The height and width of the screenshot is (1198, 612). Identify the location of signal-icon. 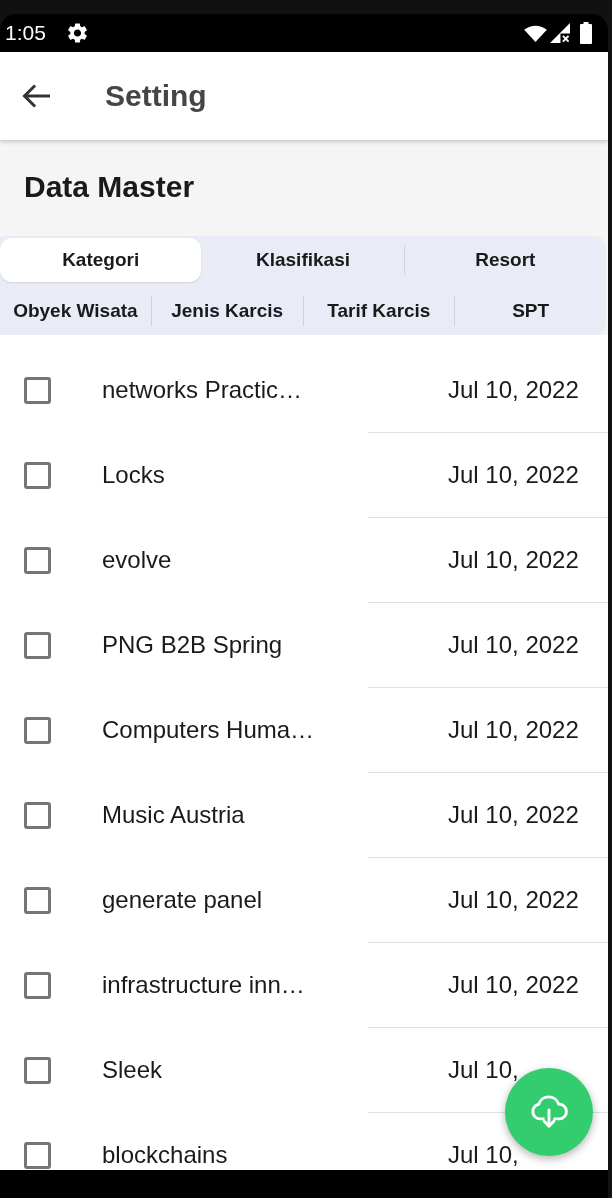
(560, 33).